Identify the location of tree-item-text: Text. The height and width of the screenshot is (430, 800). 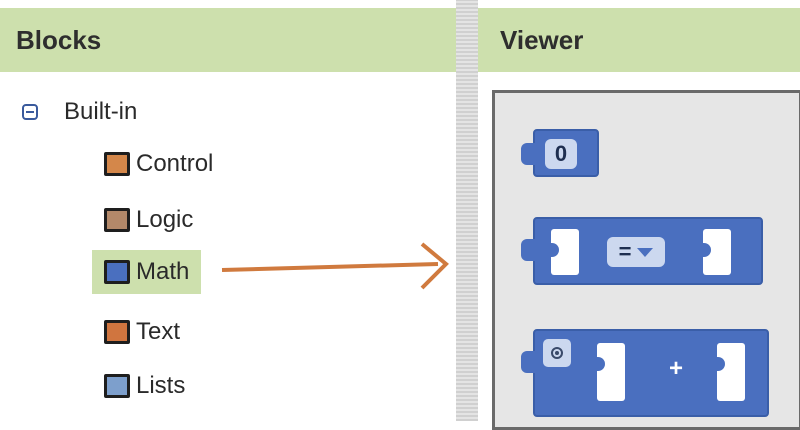
(142, 332).